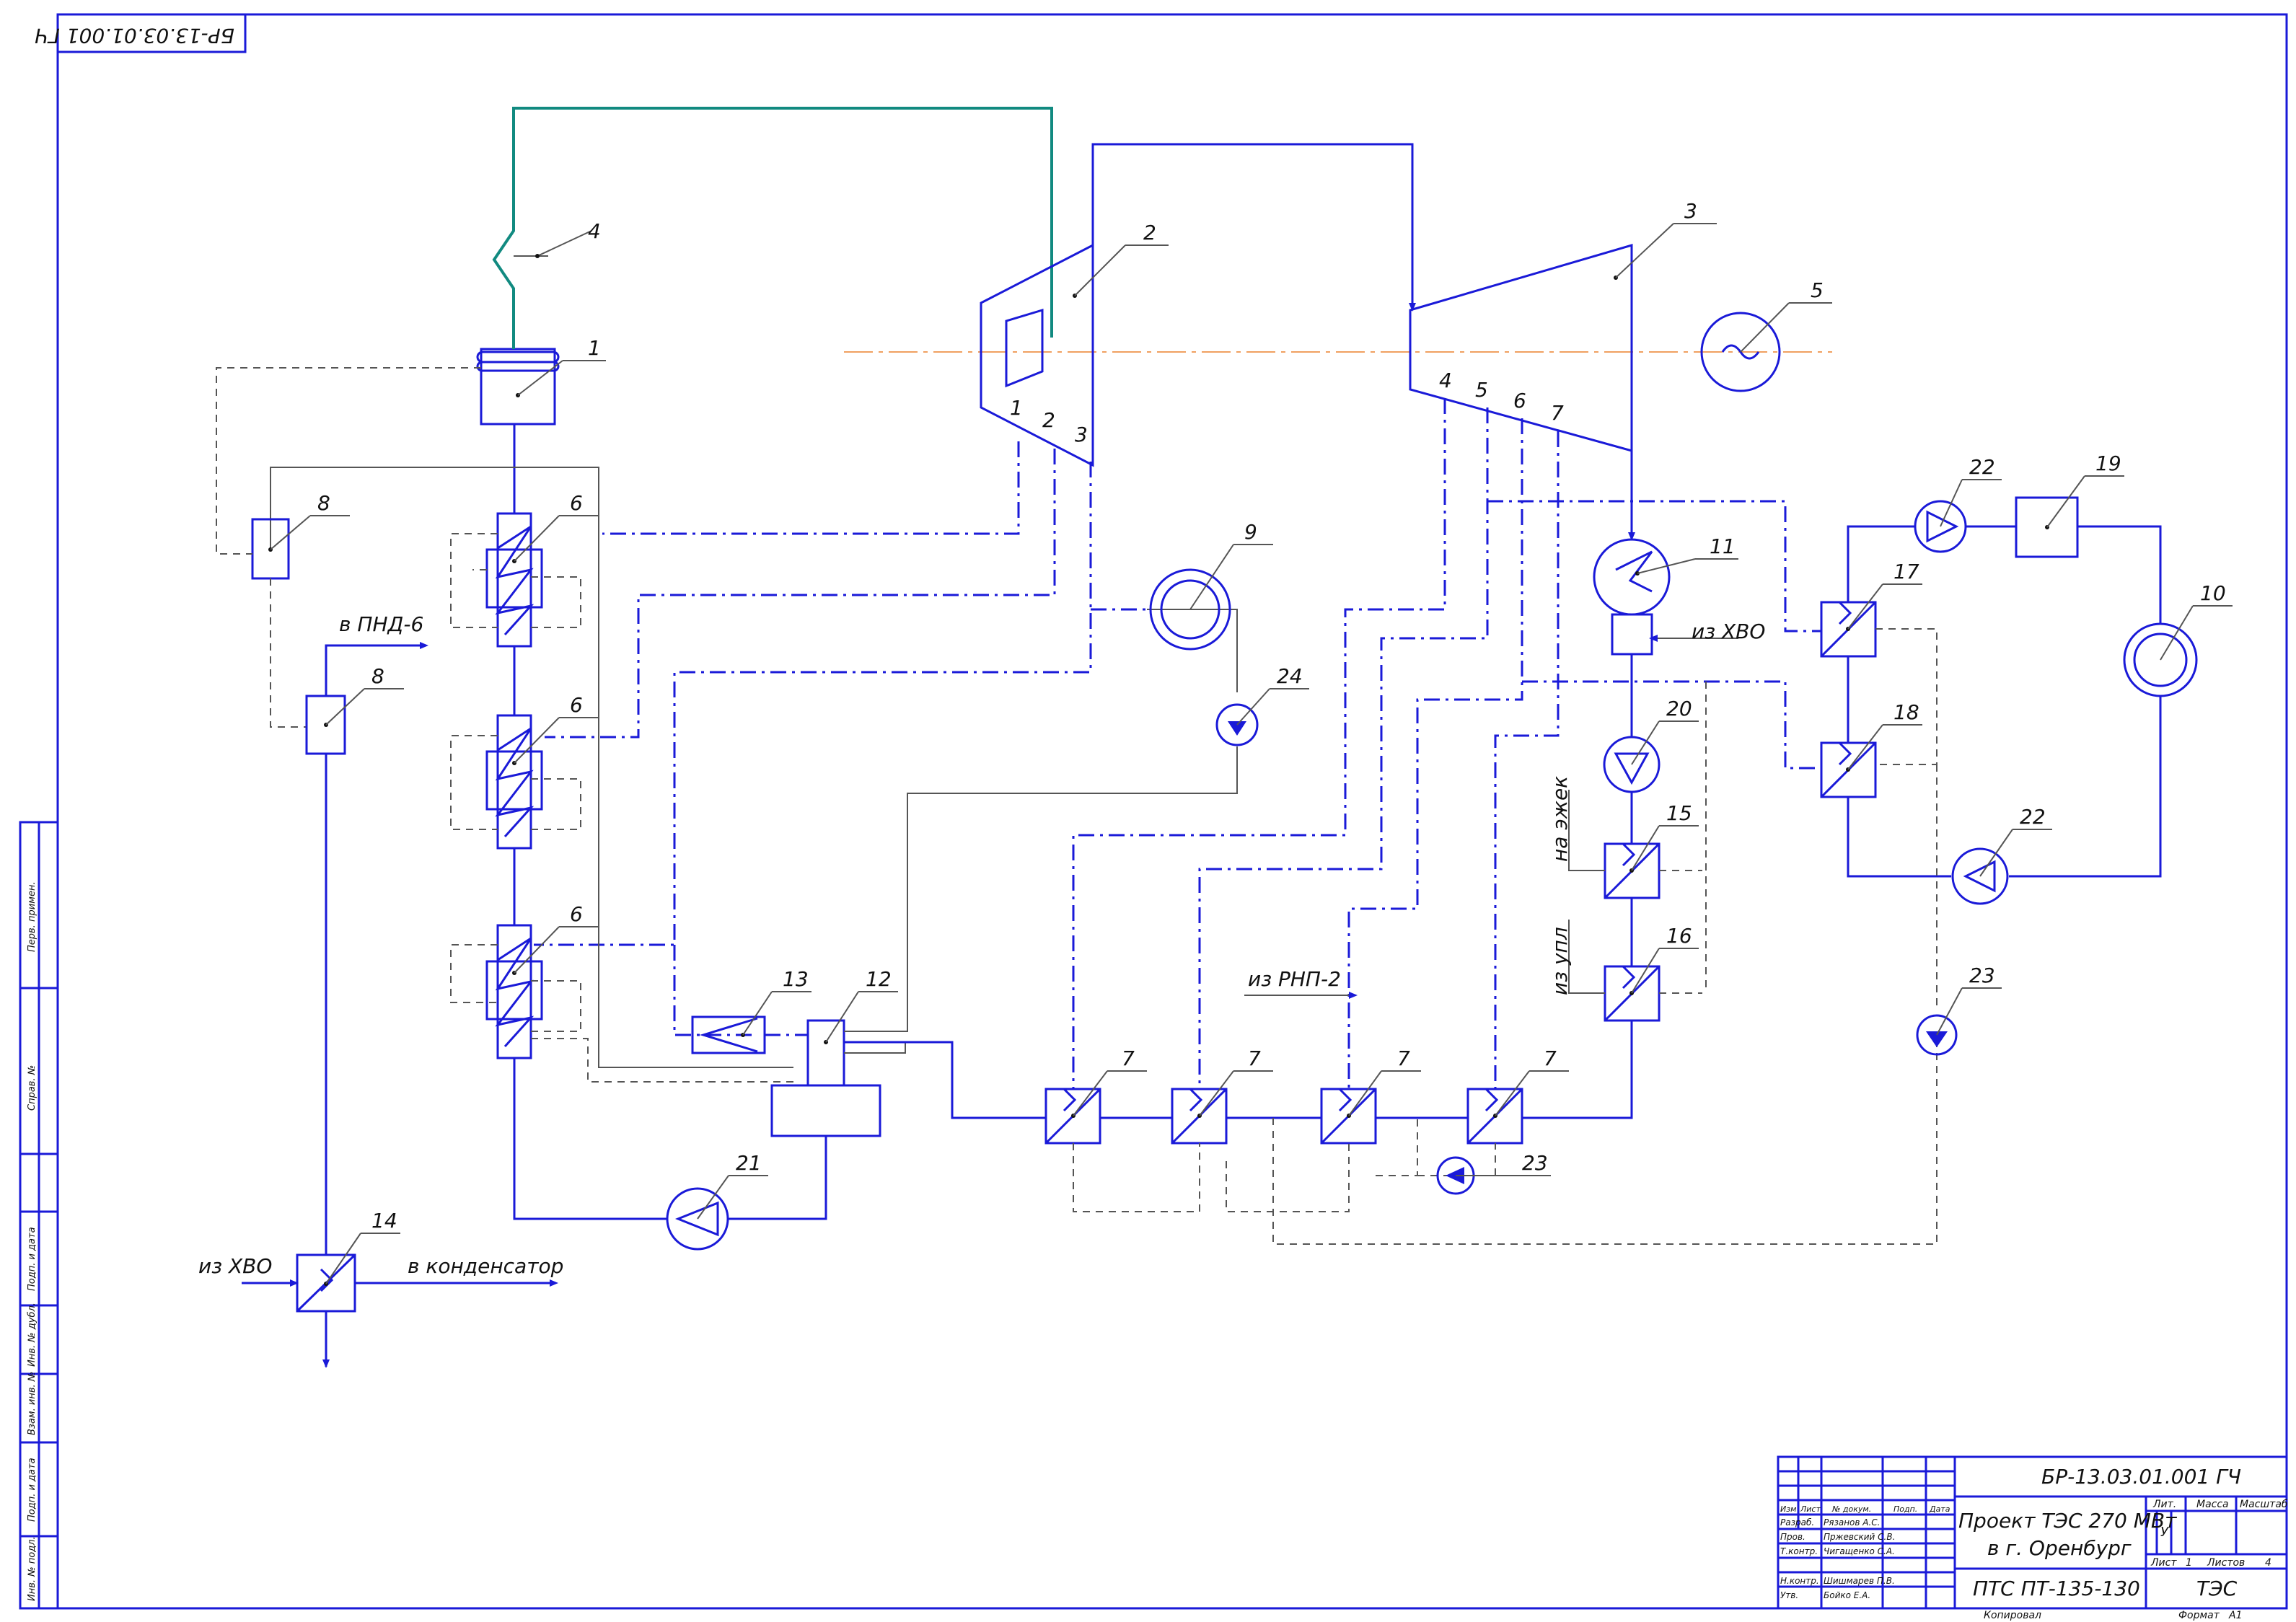 The width and height of the screenshot is (2296, 1622). I want to click on hp-extraction-3: 3, so click(1082, 434).